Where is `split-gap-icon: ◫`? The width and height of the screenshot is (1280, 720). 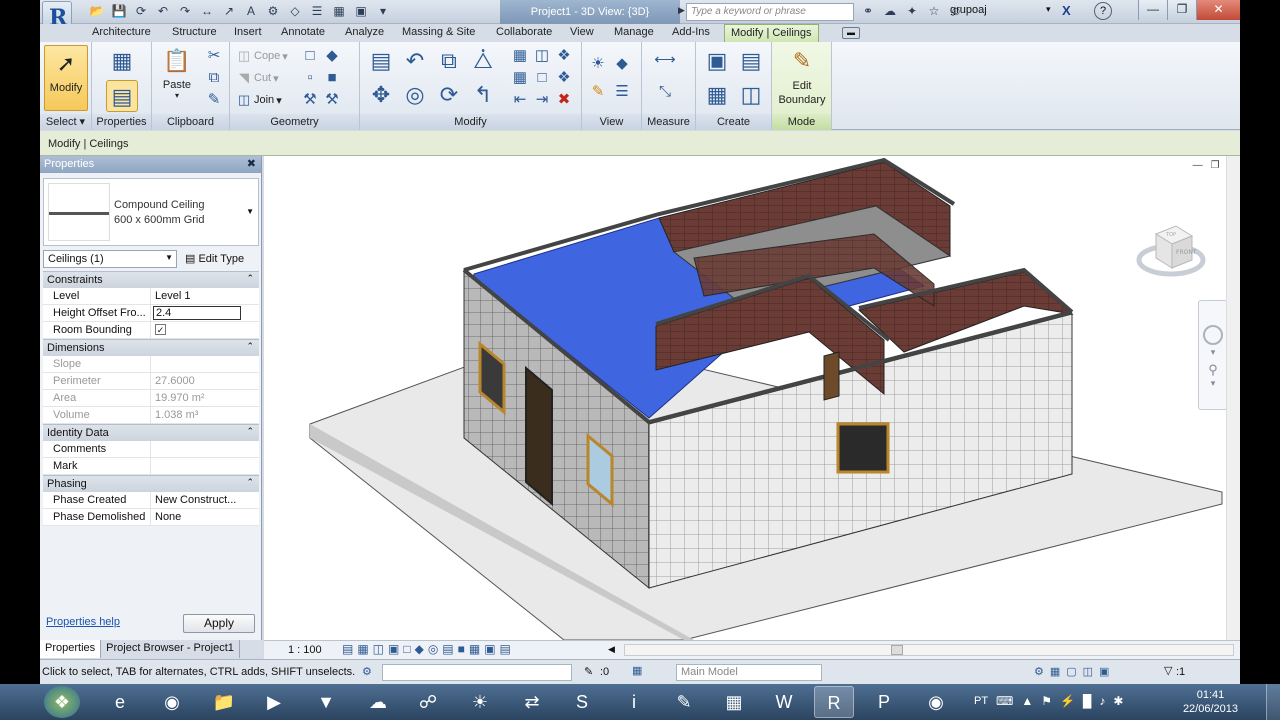
split-gap-icon: ◫ is located at coordinates (542, 56).